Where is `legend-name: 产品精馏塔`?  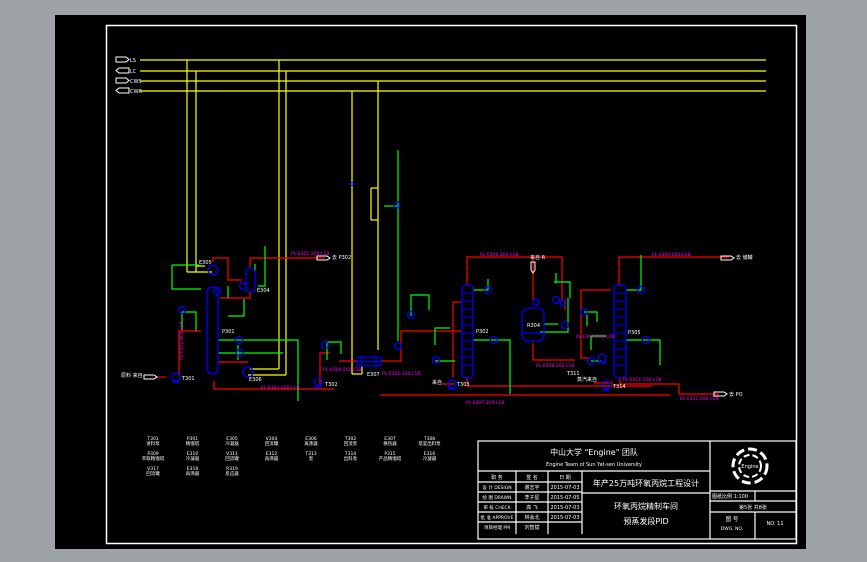 legend-name: 产品精馏塔 is located at coordinates (390, 458).